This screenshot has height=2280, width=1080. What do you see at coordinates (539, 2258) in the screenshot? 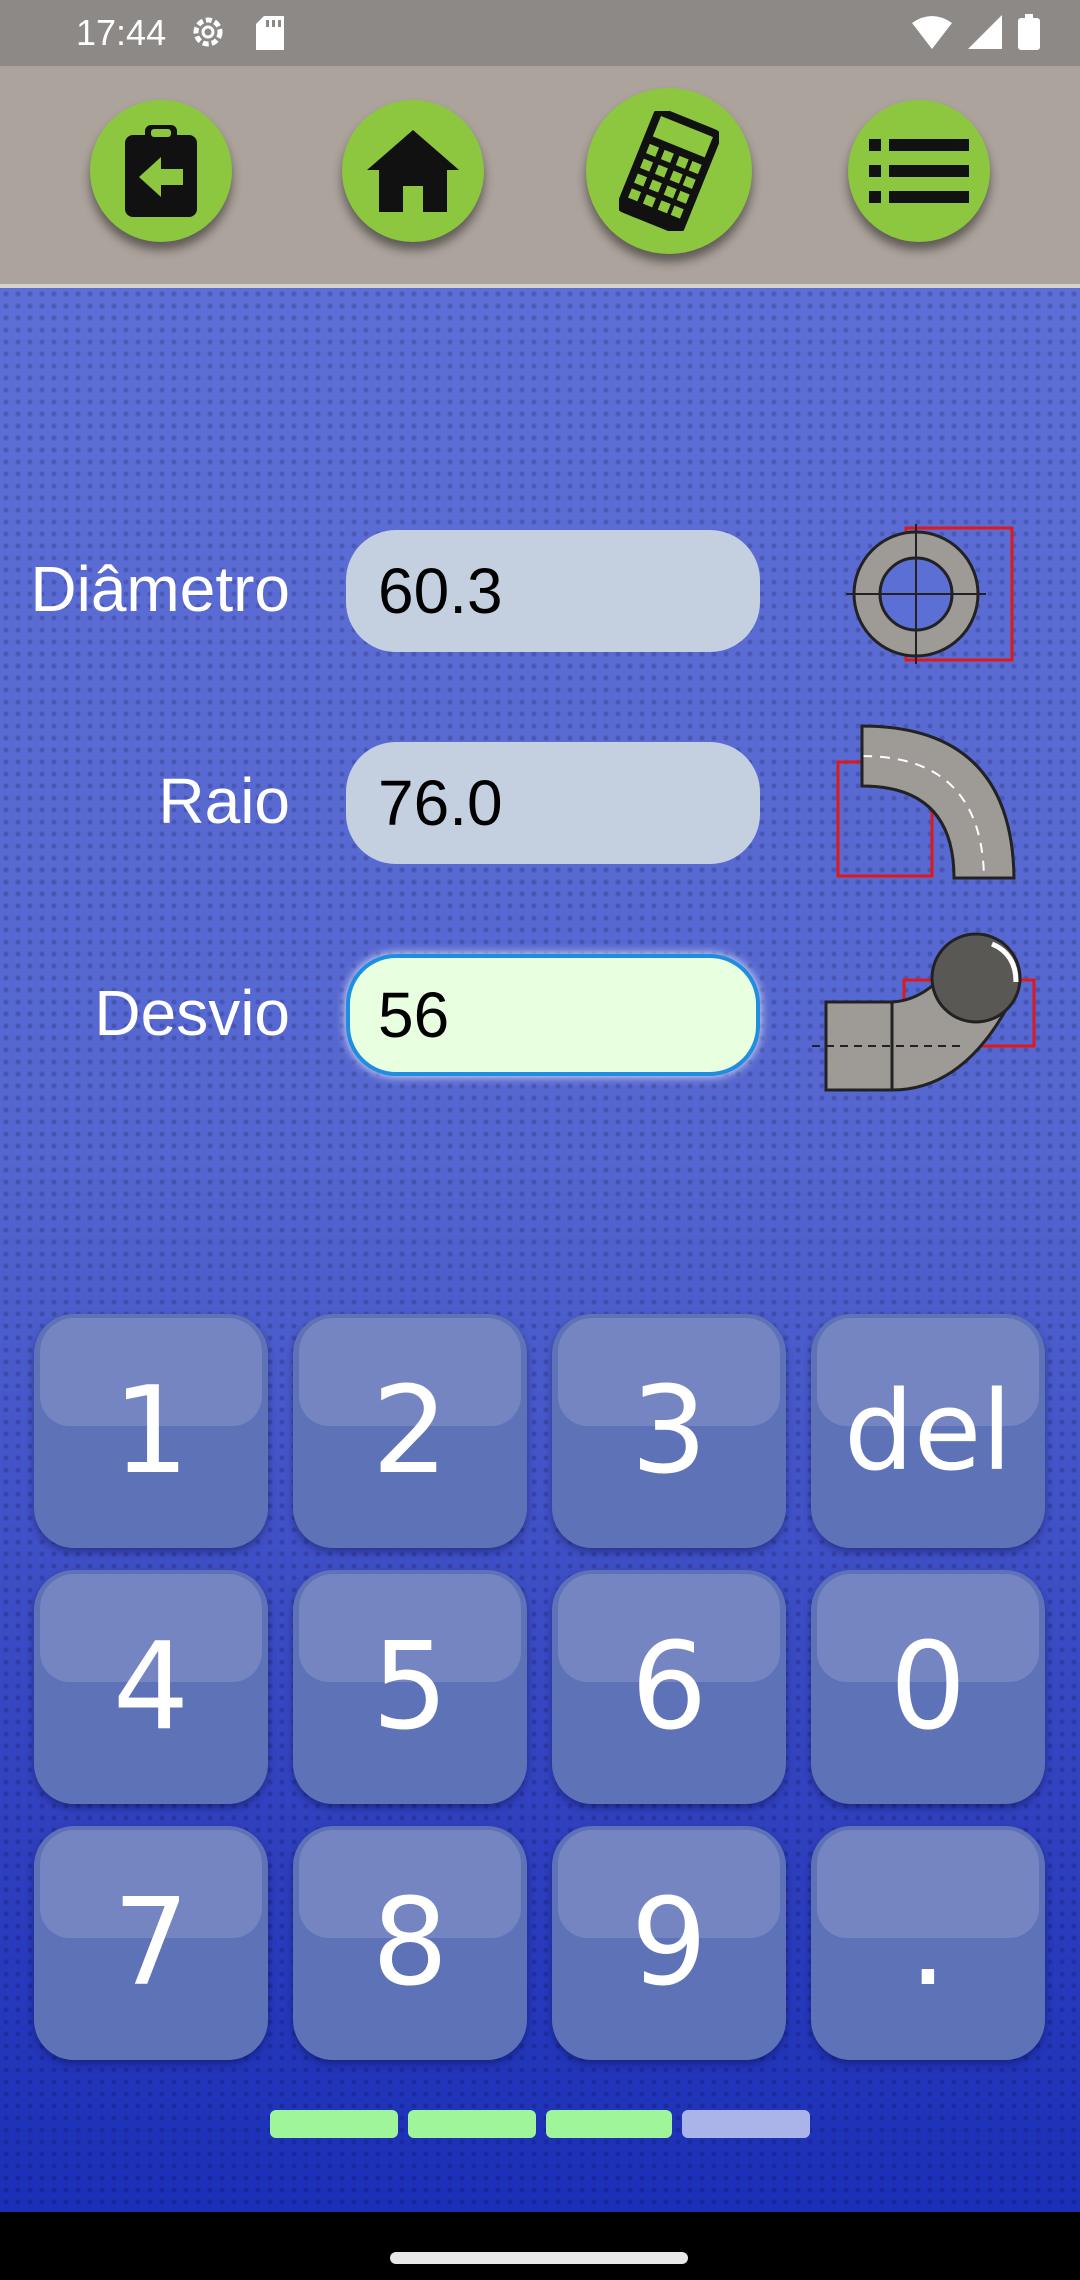
I see `home-gesture-handle` at bounding box center [539, 2258].